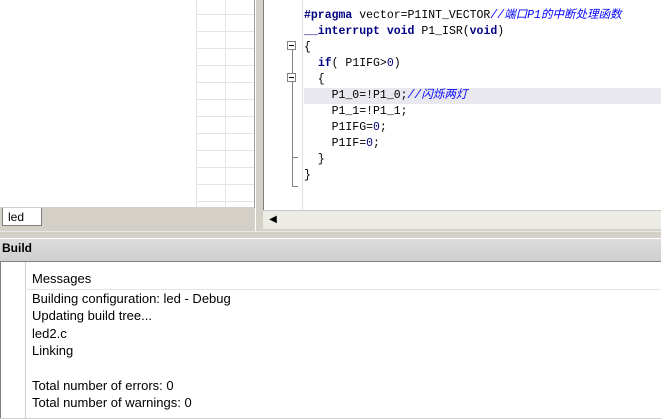  I want to click on build-window-title: Build, so click(17, 248).